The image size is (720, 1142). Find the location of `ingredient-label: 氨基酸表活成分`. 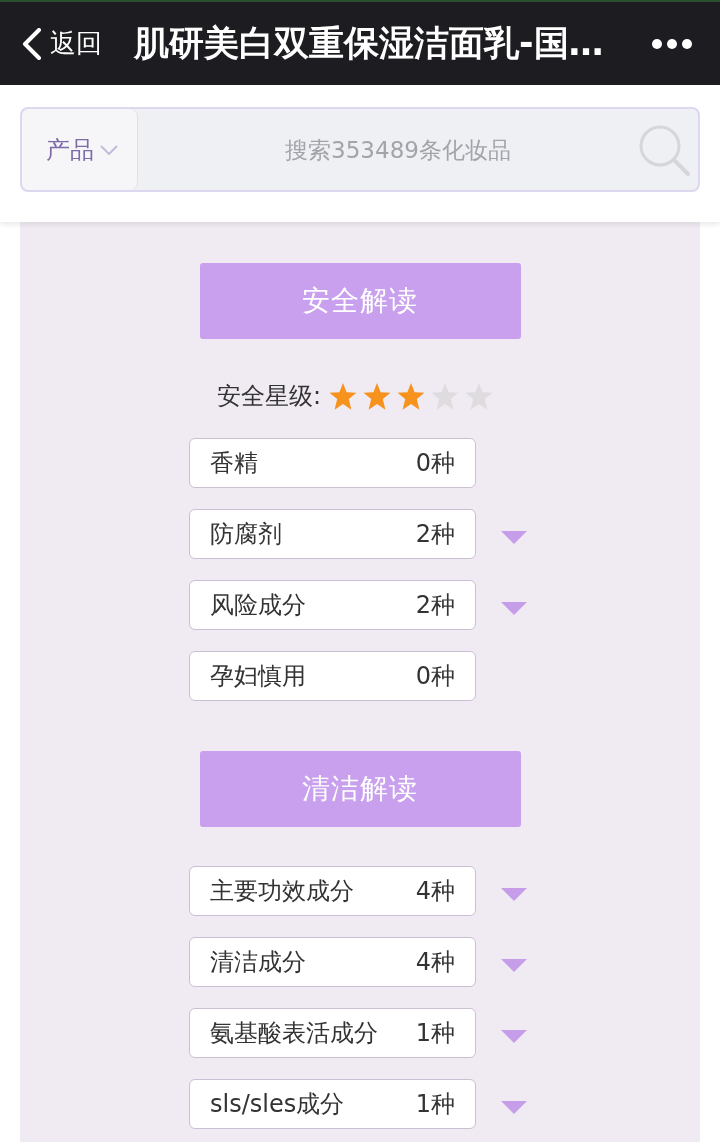

ingredient-label: 氨基酸表活成分 is located at coordinates (294, 1033).